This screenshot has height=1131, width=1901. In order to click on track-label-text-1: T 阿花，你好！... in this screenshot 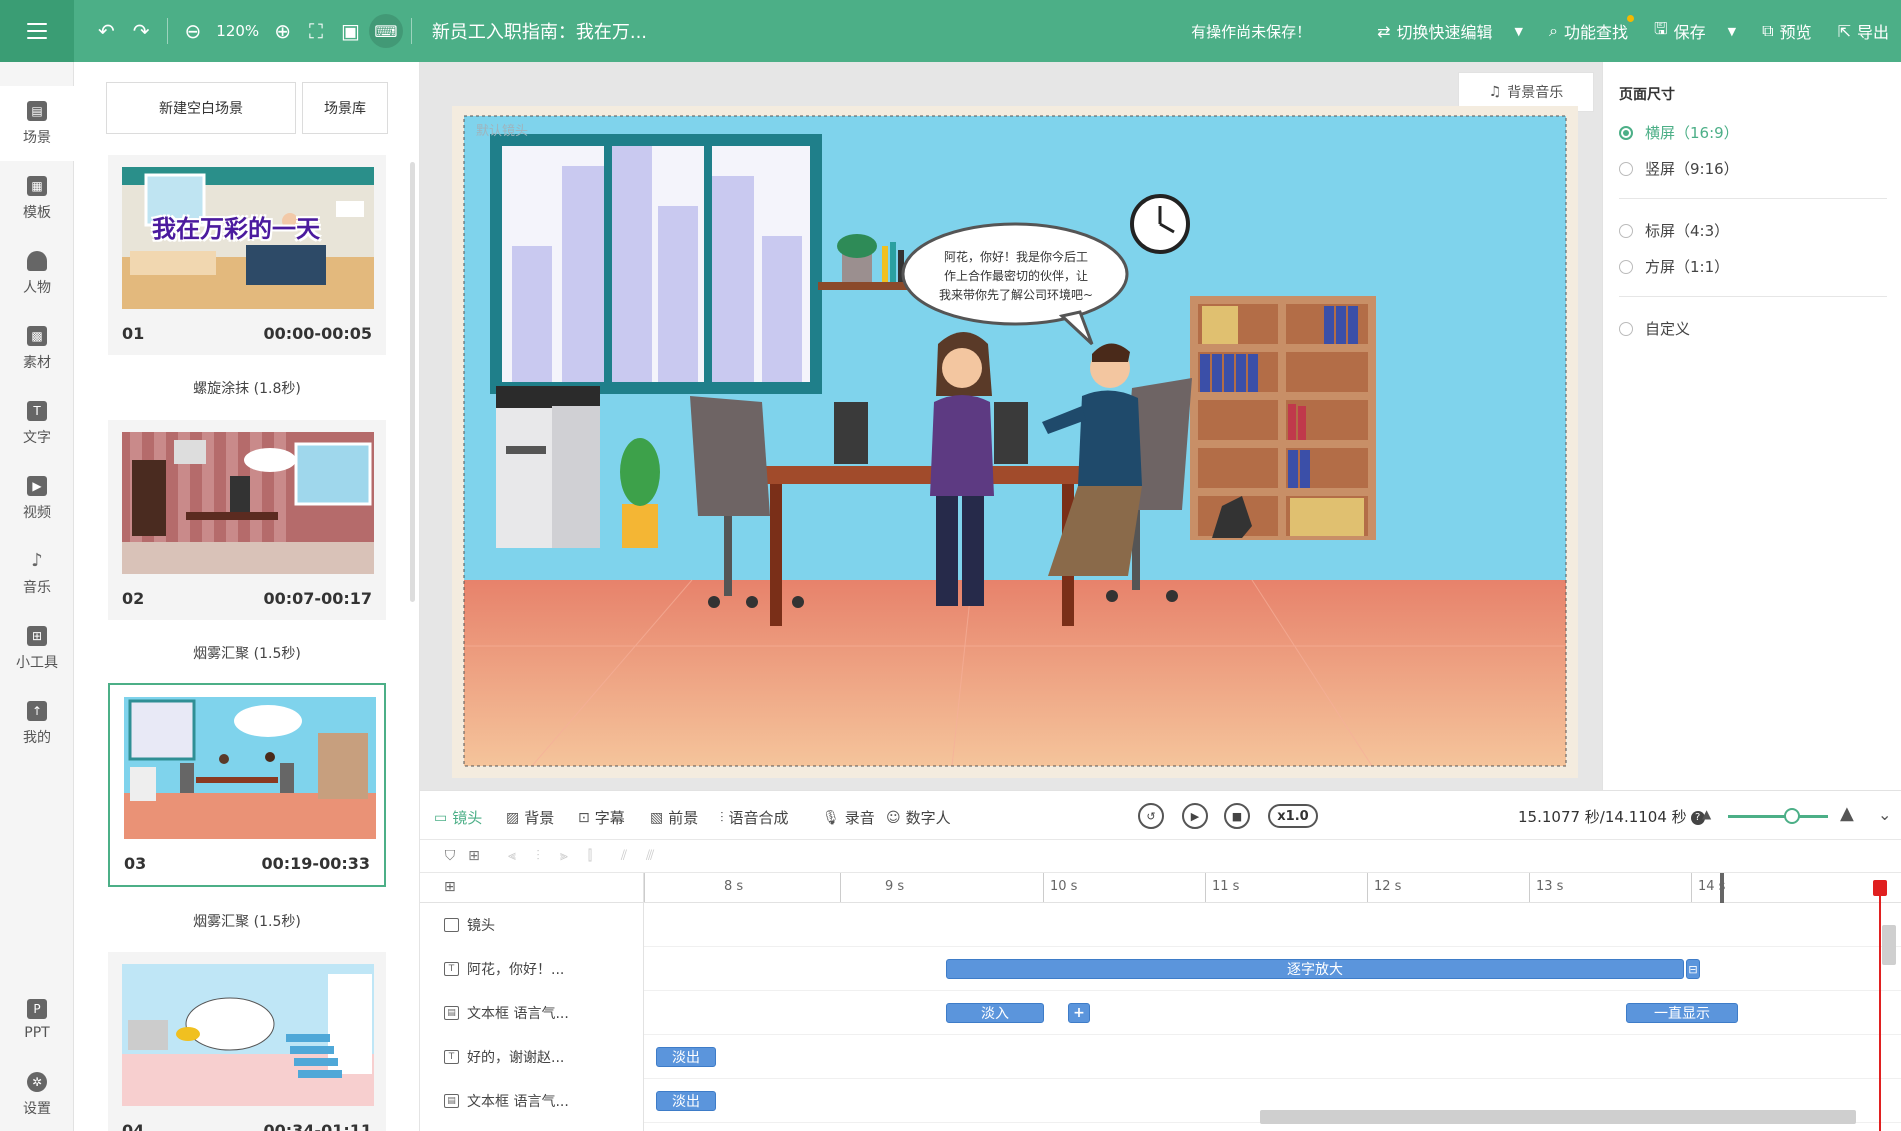, I will do `click(504, 969)`.